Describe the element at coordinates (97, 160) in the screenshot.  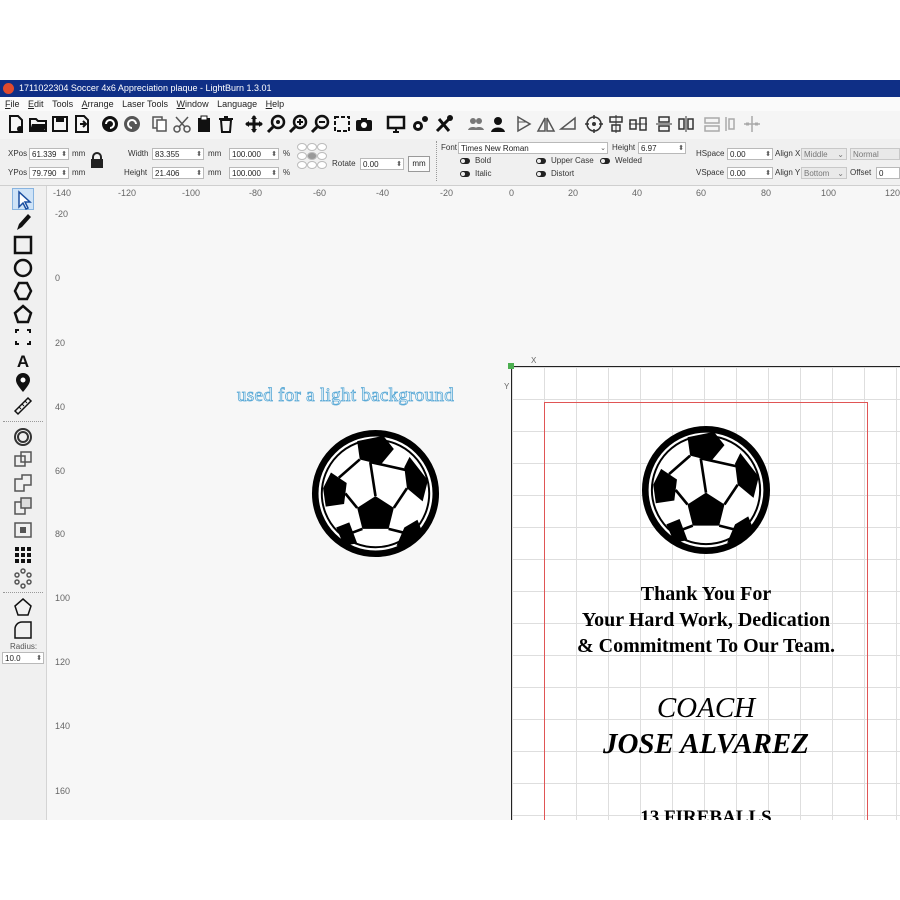
I see `lock-aspect-icon` at that location.